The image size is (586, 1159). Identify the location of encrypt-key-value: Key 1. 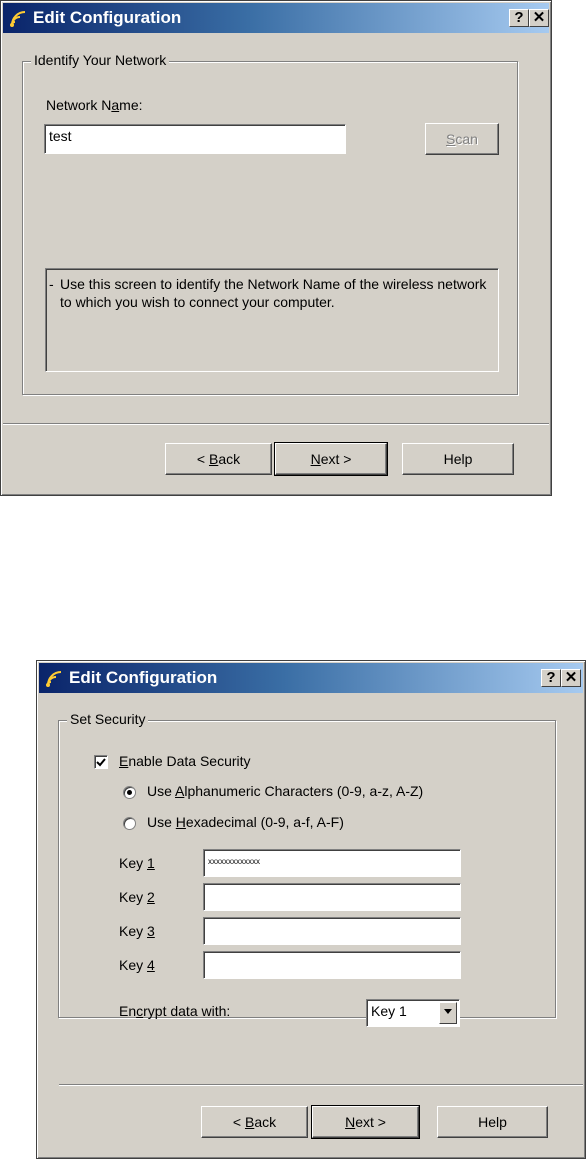
(389, 1011).